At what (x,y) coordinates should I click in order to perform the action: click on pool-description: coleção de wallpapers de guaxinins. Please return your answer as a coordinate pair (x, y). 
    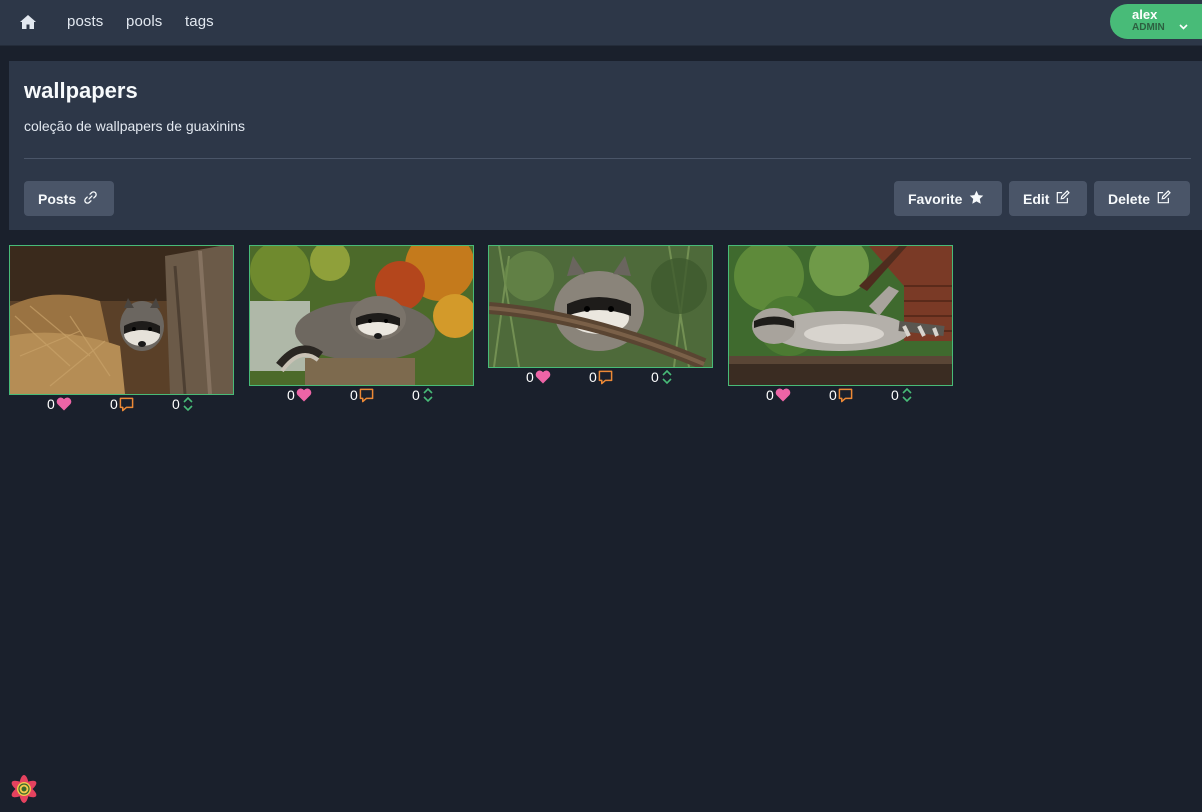
    Looking at the image, I should click on (135, 126).